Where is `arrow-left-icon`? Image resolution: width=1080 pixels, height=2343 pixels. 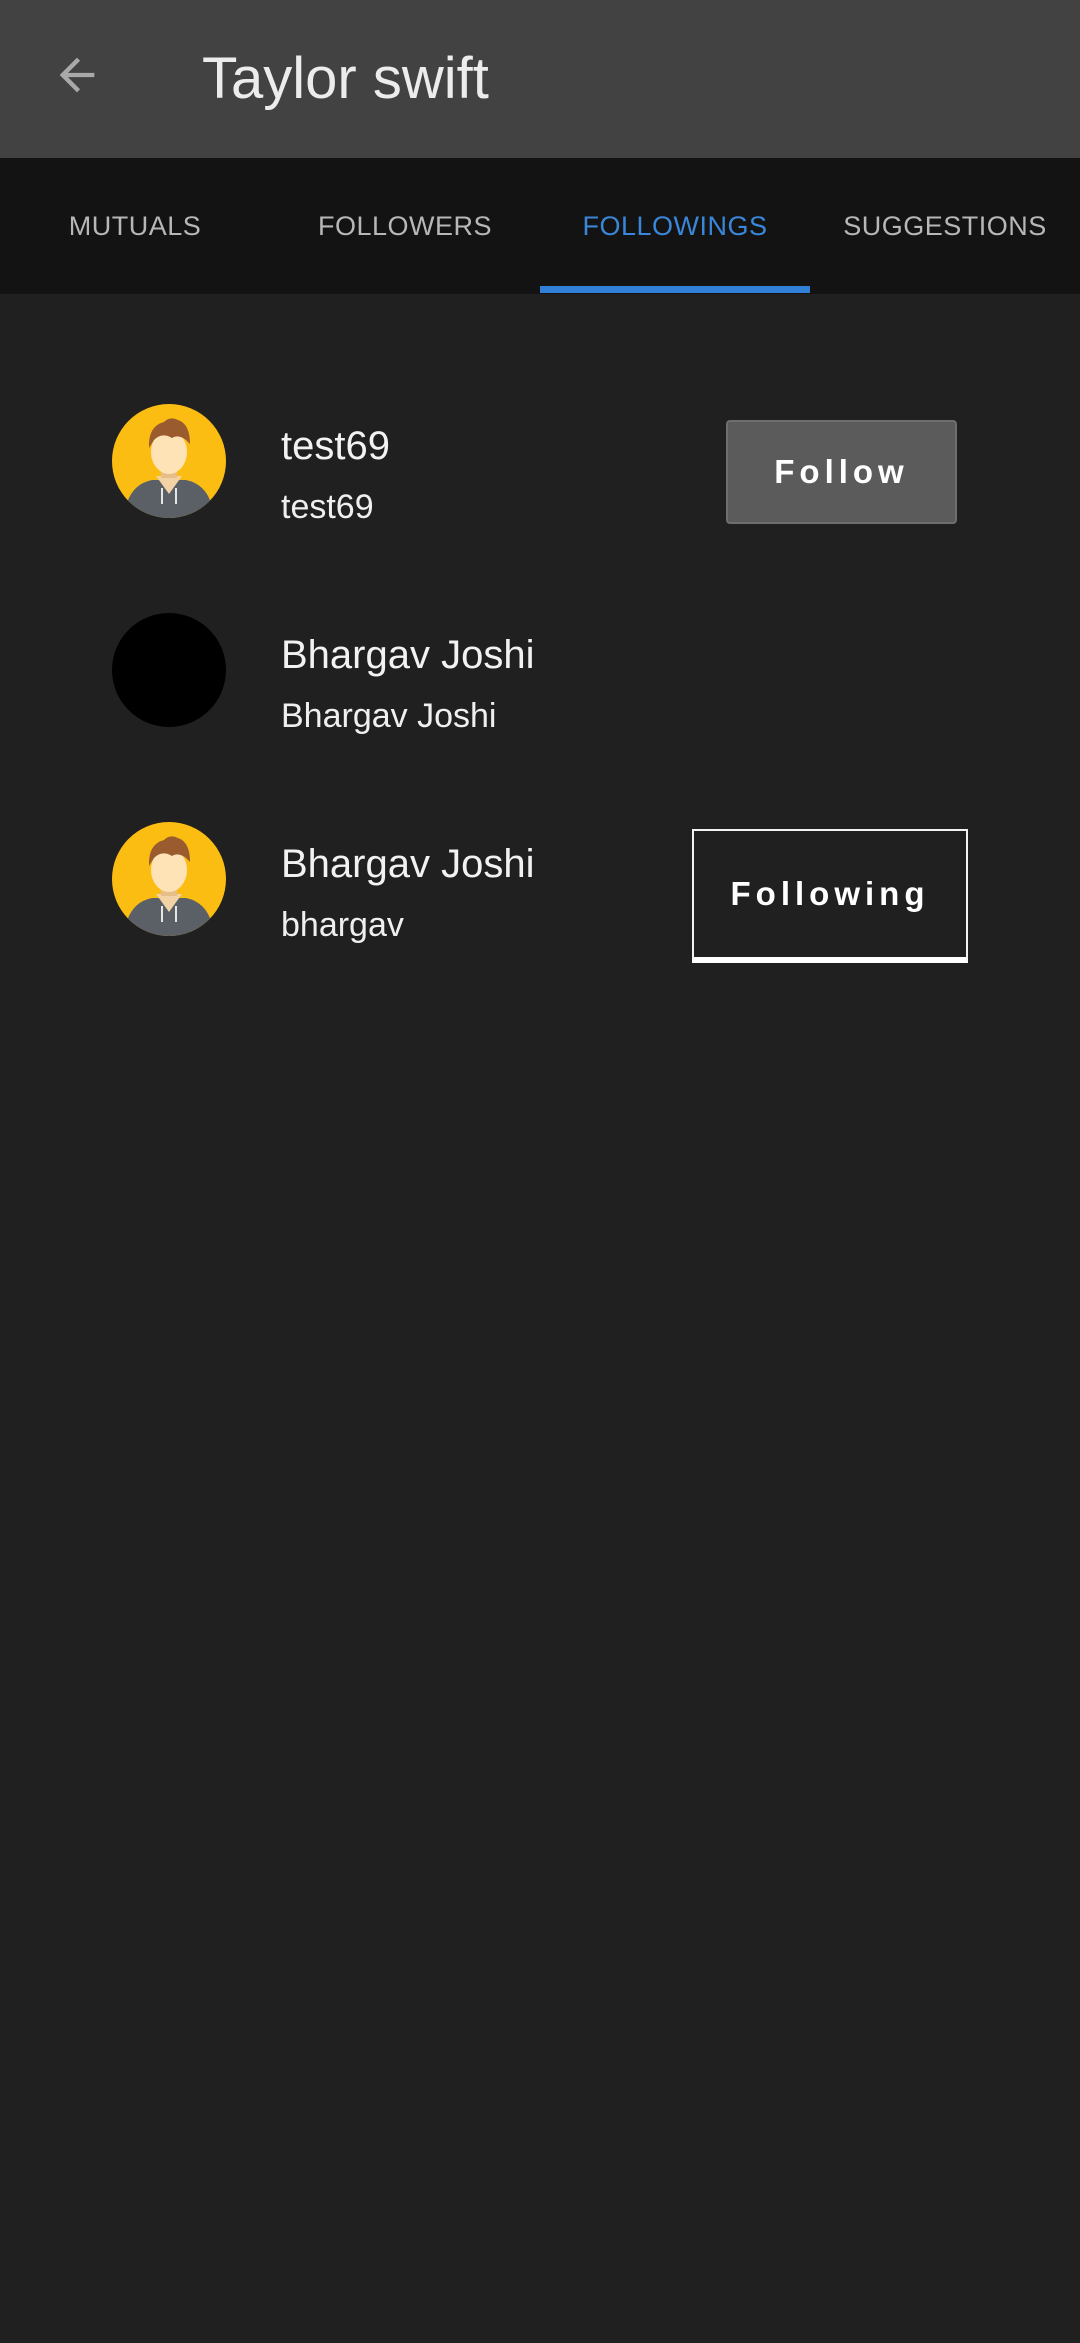
arrow-left-icon is located at coordinates (77, 77).